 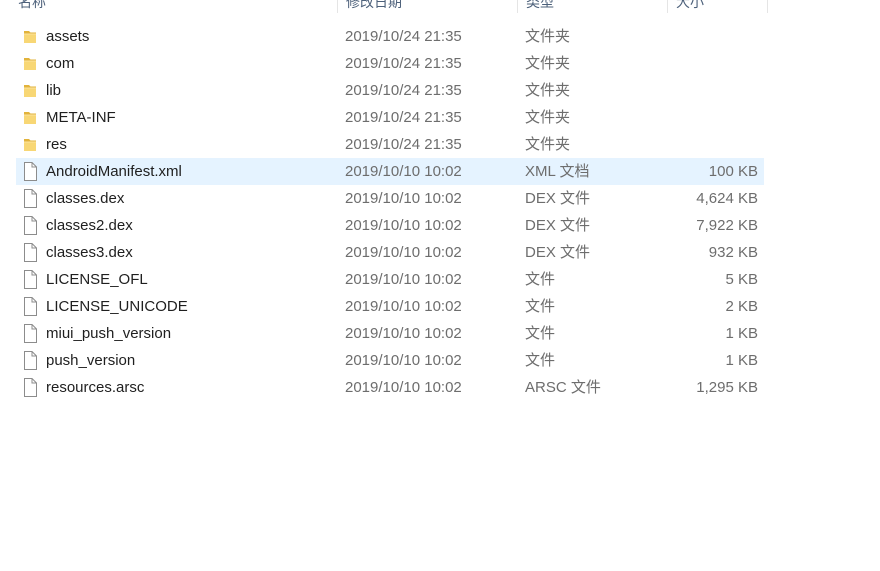 What do you see at coordinates (97, 279) in the screenshot?
I see `file-name: LICENSE_OFL` at bounding box center [97, 279].